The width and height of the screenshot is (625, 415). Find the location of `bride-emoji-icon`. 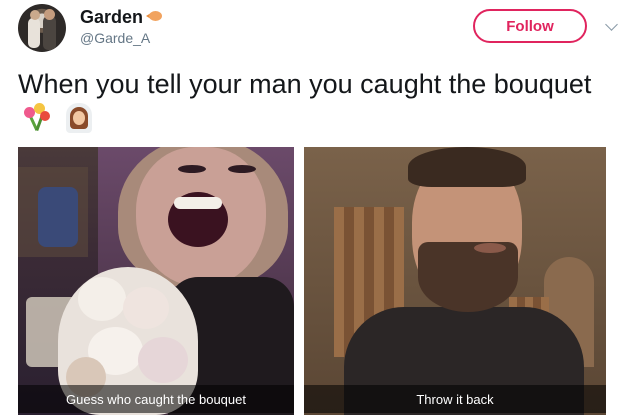

bride-emoji-icon is located at coordinates (79, 118).